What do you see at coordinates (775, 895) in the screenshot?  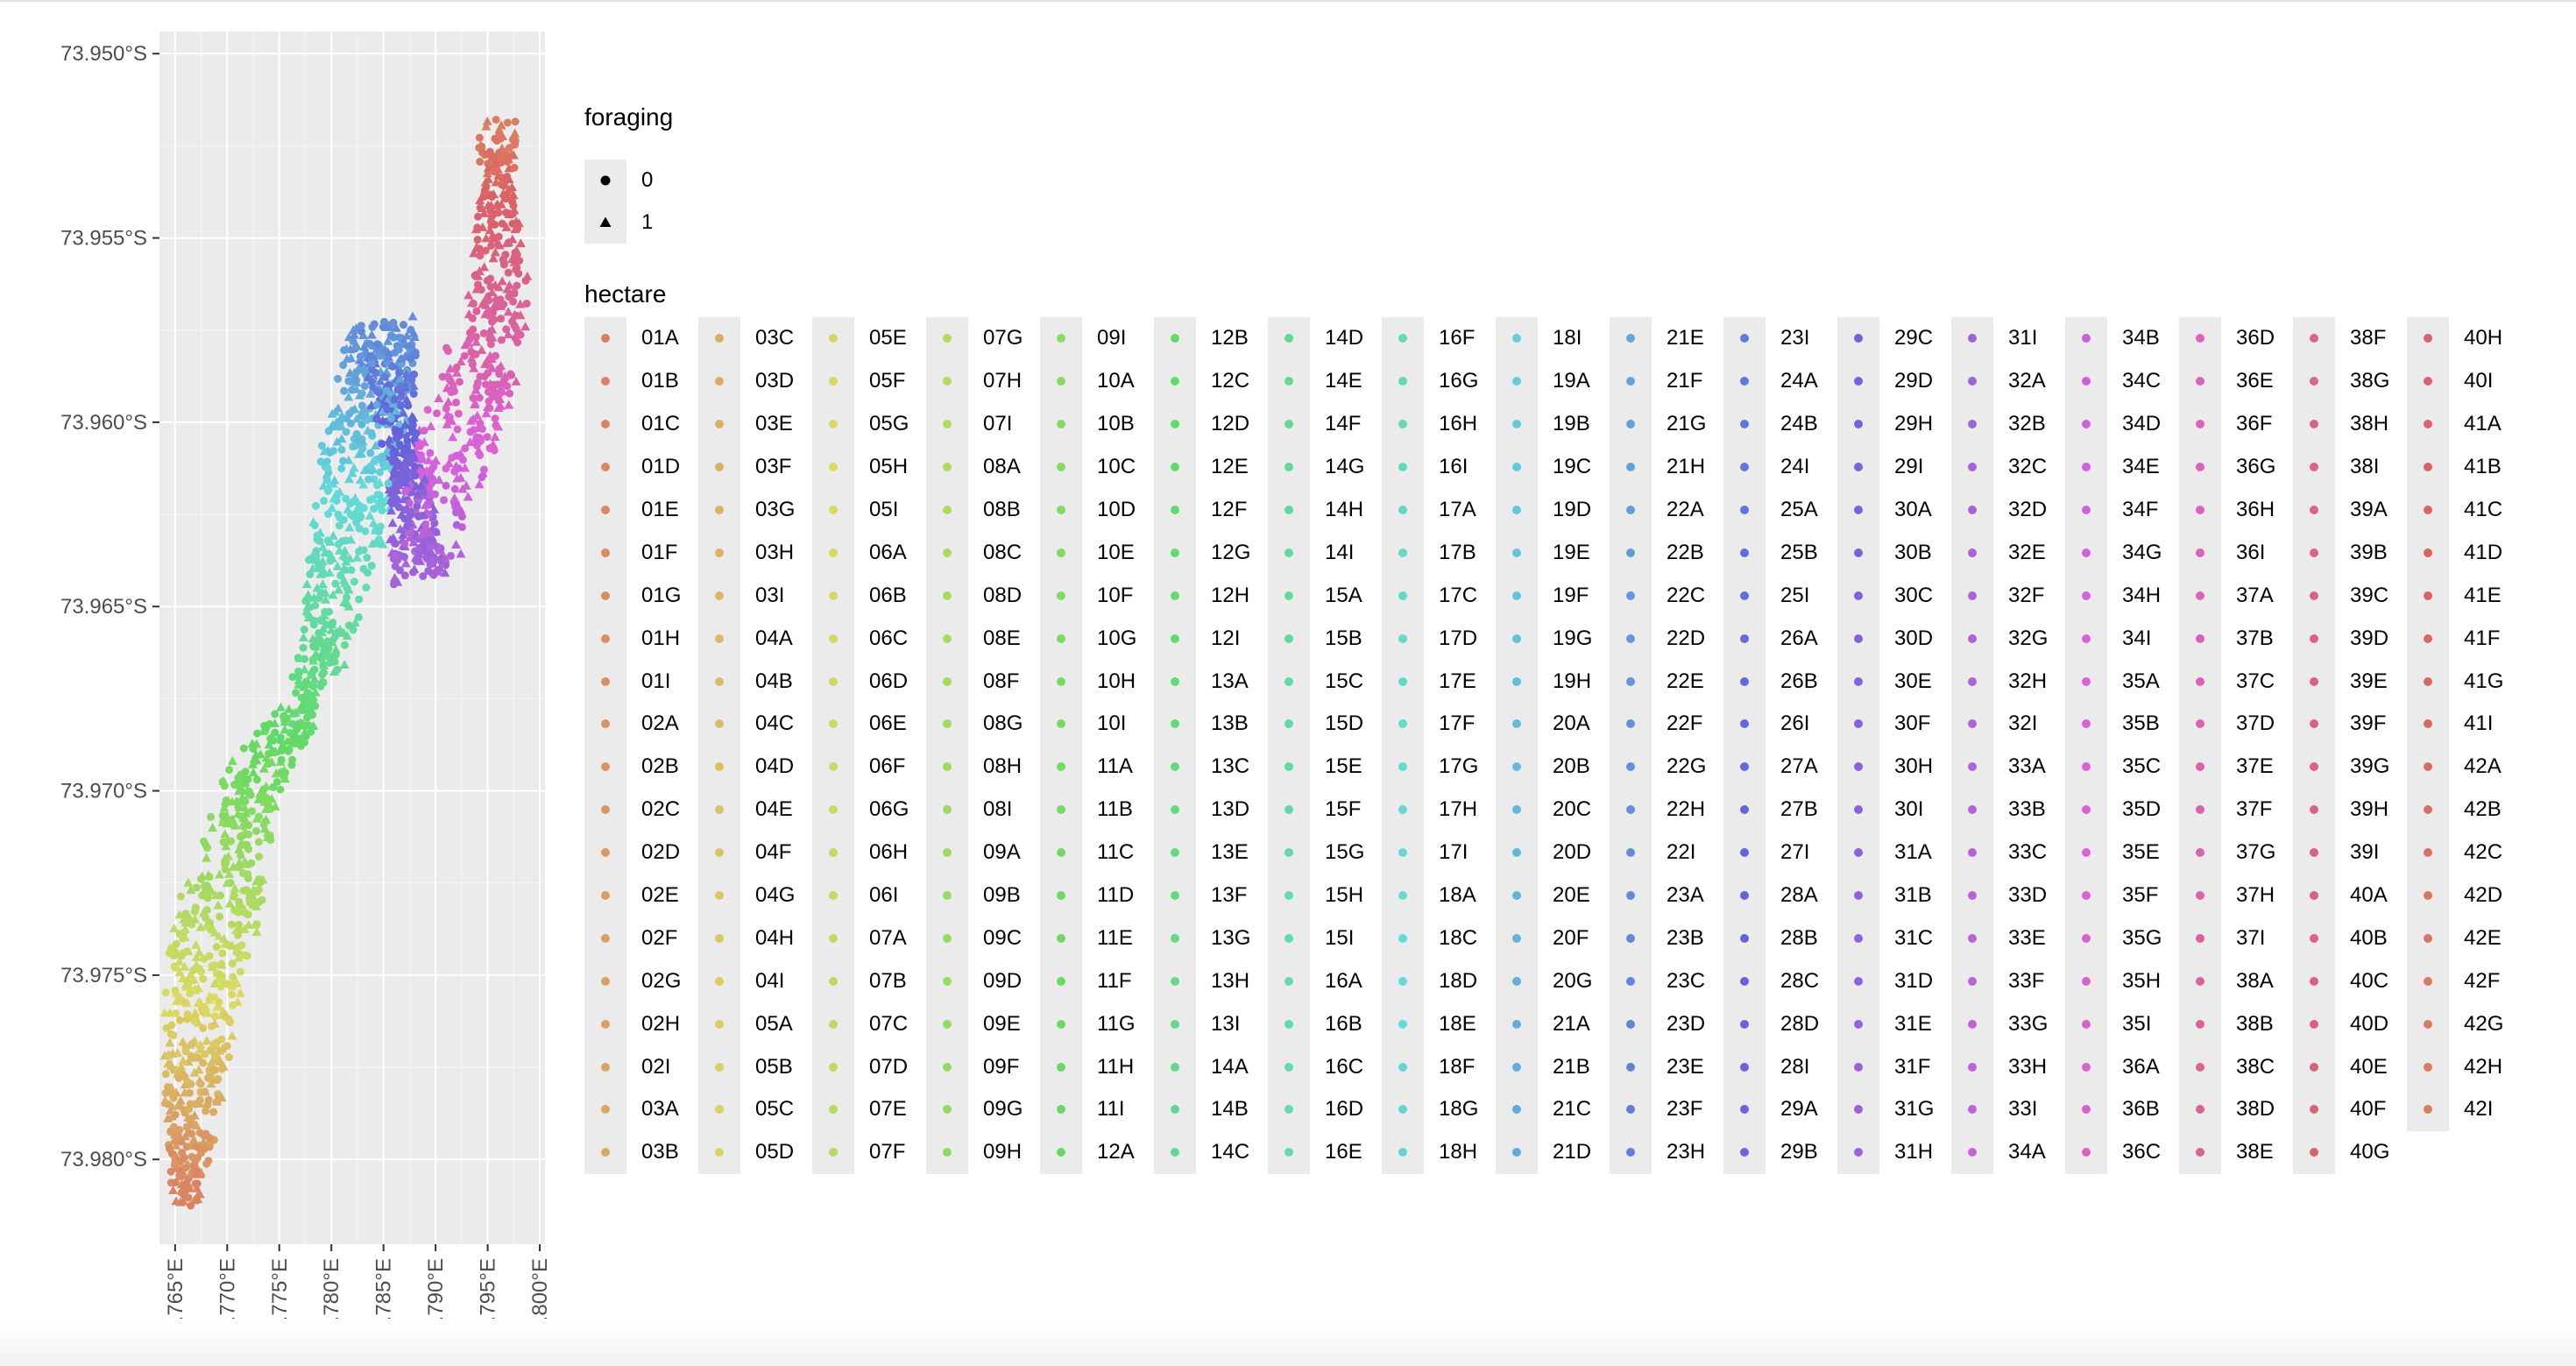 I see `hectare-legend-label: 04G` at bounding box center [775, 895].